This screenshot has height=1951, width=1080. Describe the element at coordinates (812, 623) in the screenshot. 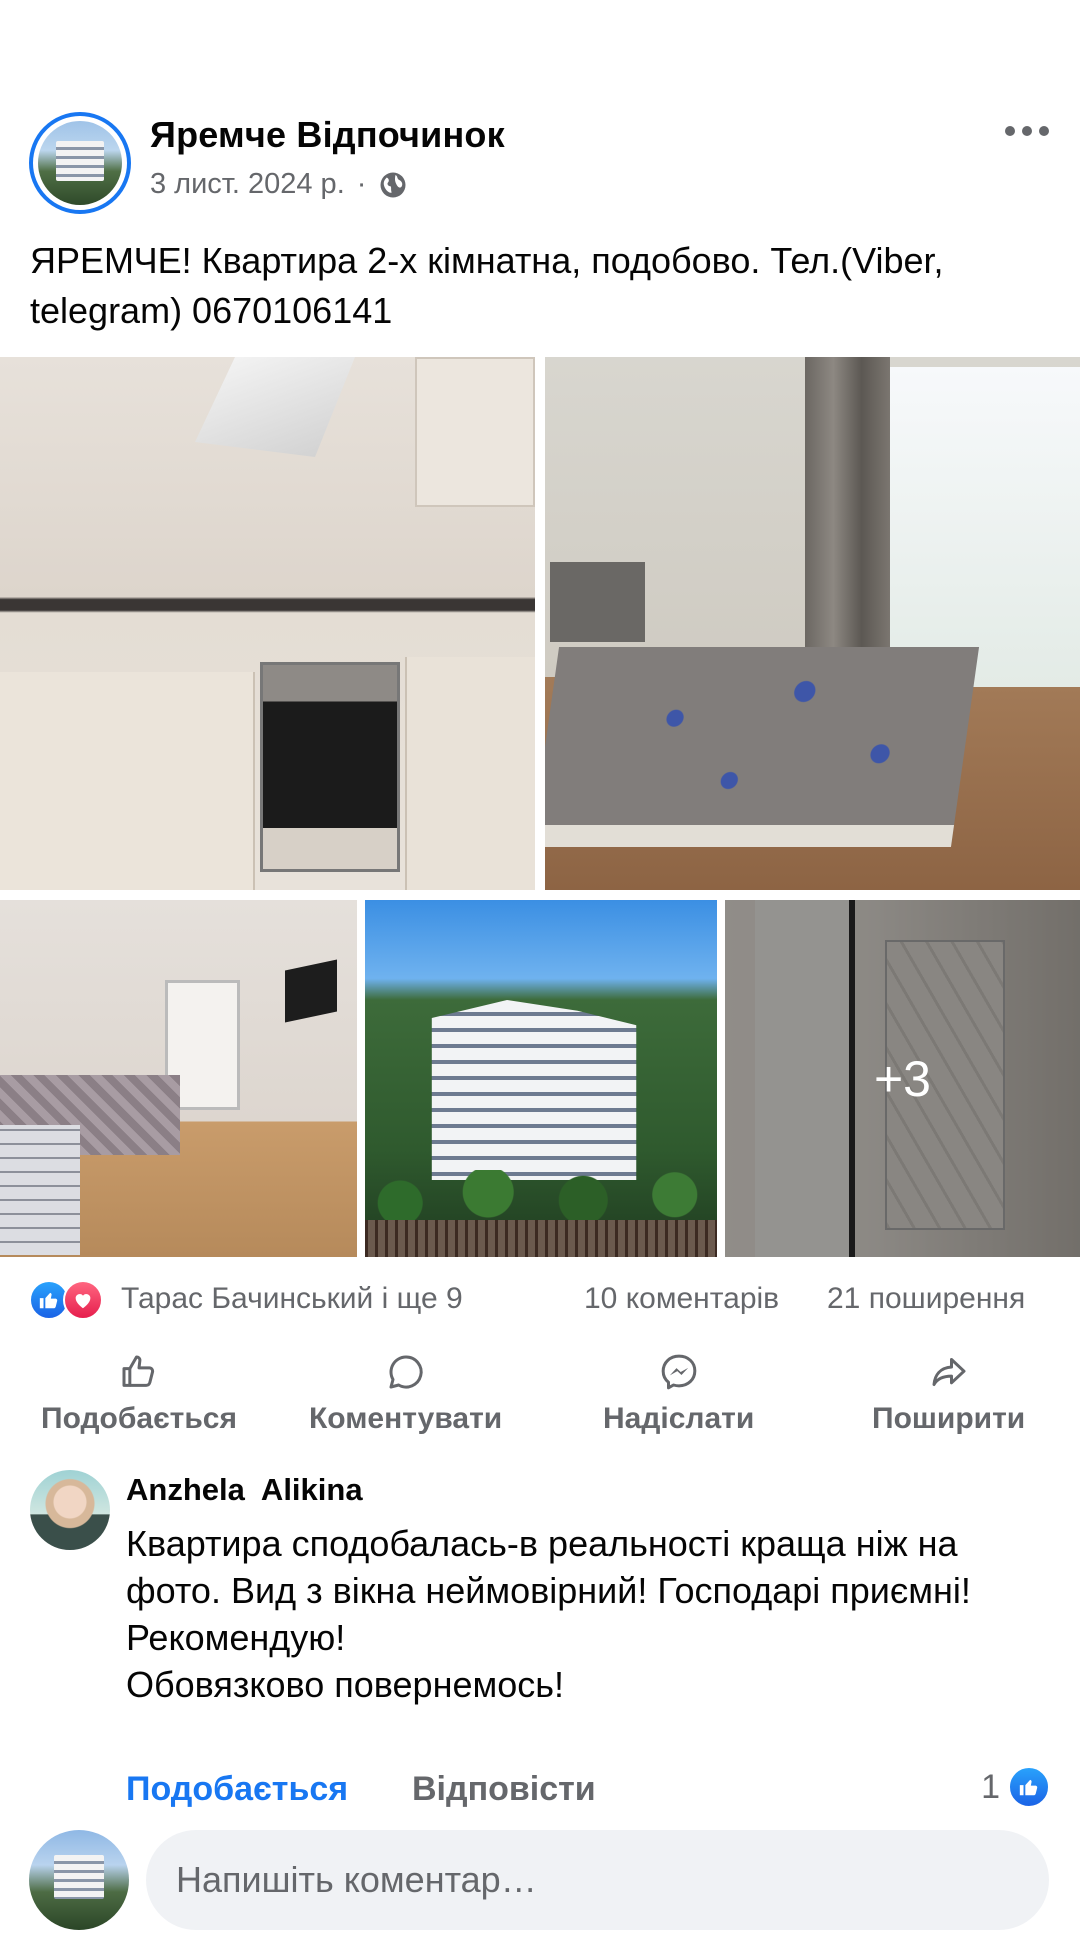

I see `photo-bedroom` at that location.